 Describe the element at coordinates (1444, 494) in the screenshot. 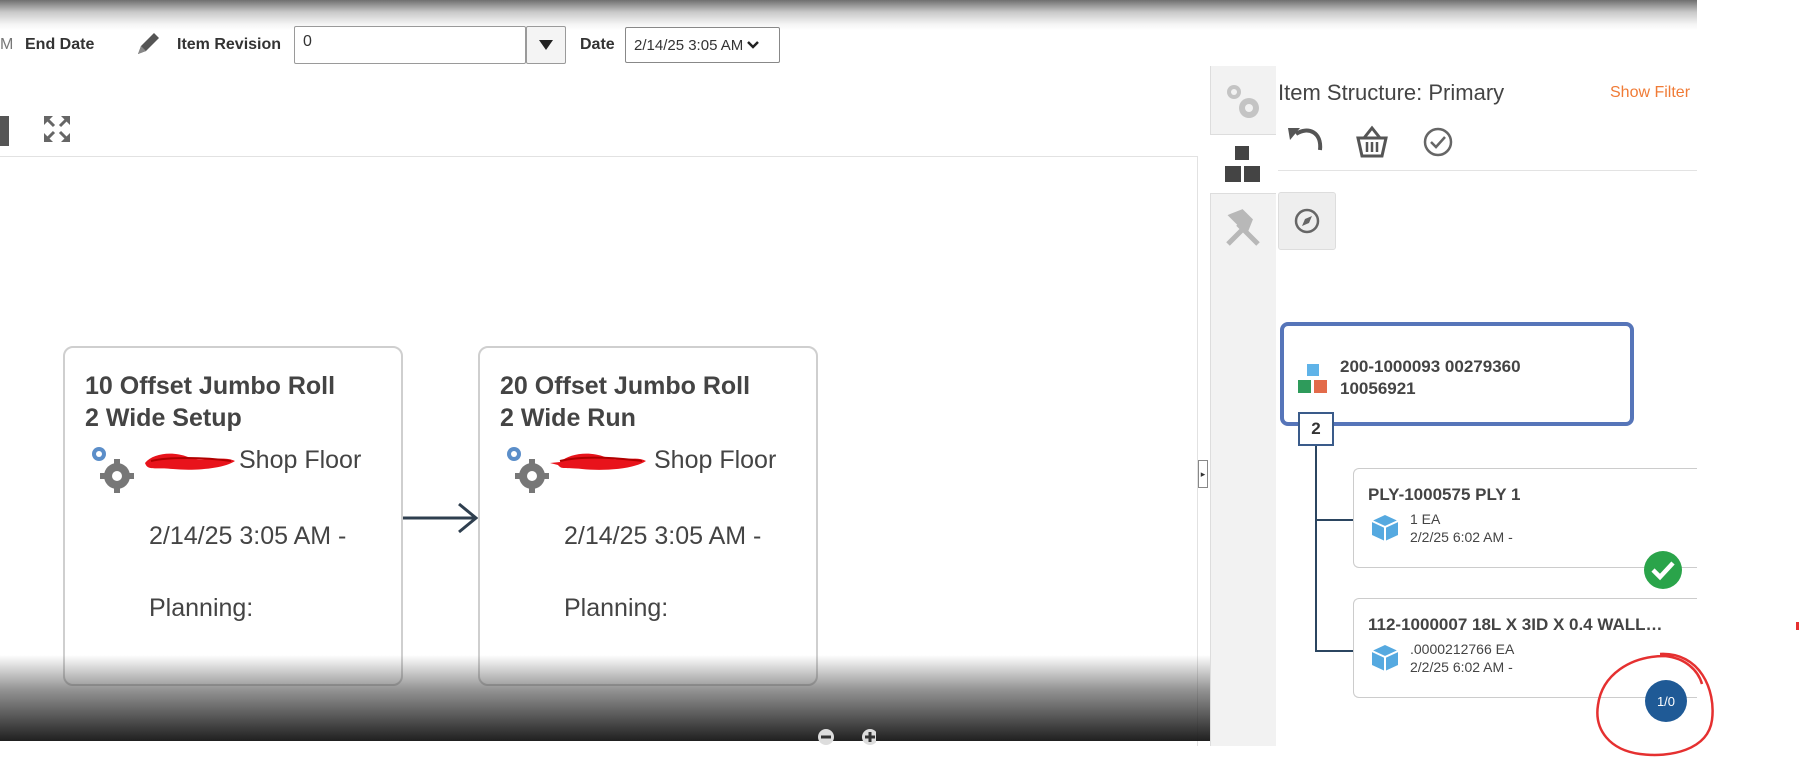

I see `child-item-title: PLY-1000575 PLY 1` at that location.